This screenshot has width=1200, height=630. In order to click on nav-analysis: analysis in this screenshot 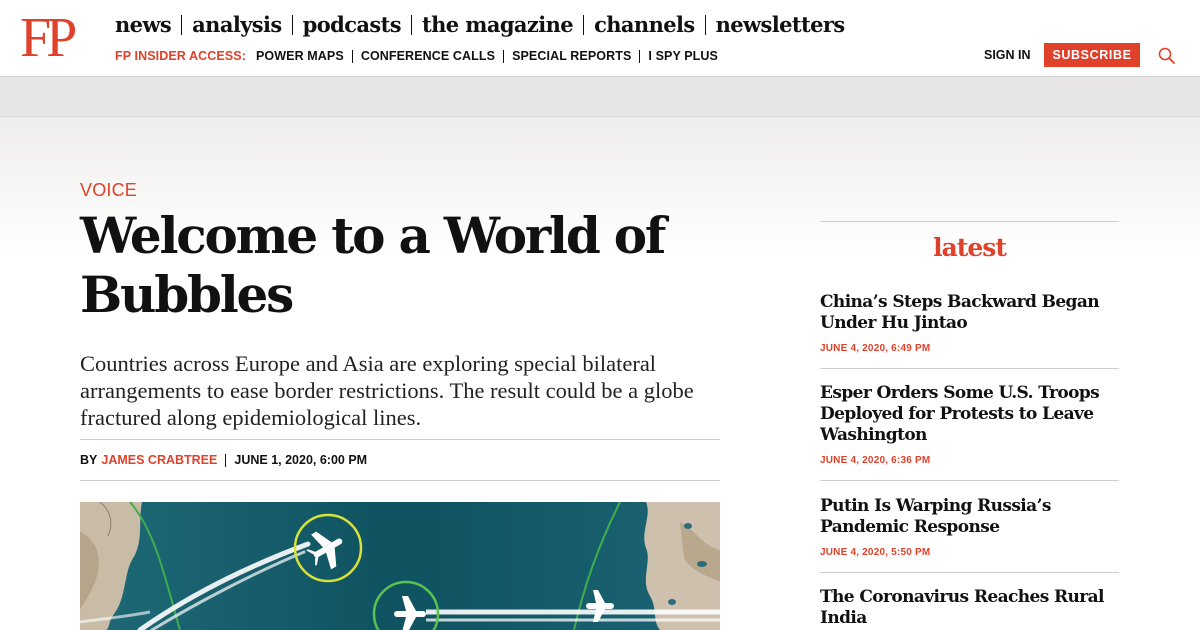, I will do `click(237, 24)`.